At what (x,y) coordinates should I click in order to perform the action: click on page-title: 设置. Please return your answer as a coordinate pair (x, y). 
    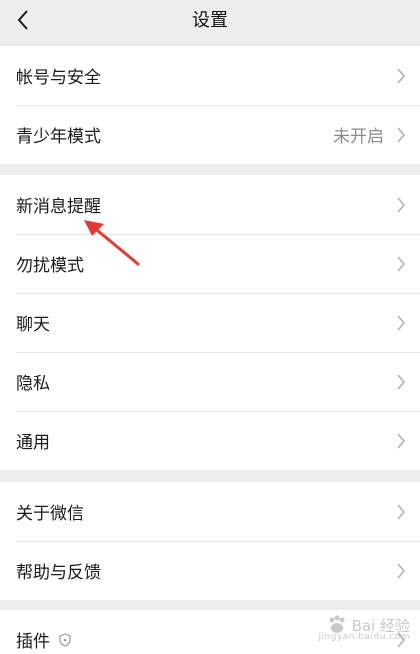
    Looking at the image, I should click on (210, 20).